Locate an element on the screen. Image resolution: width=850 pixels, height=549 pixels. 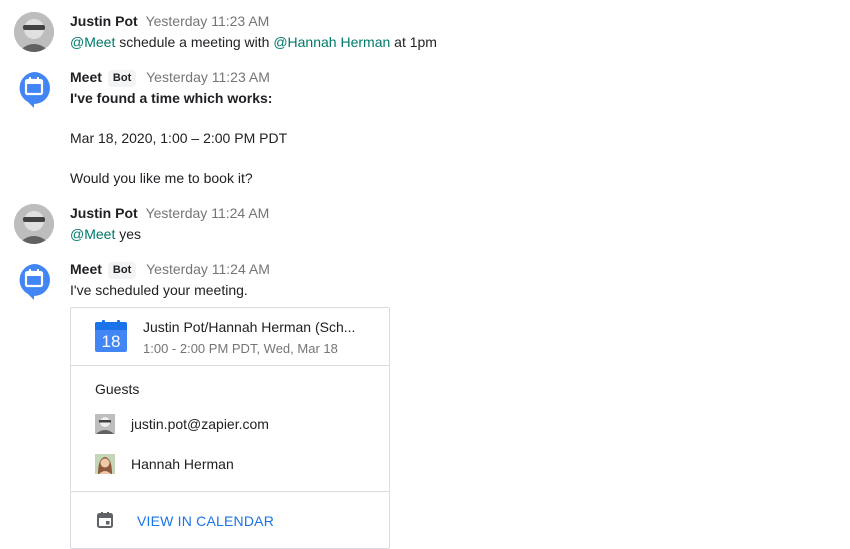
mention-hannah: @Hannah Herman is located at coordinates (331, 42).